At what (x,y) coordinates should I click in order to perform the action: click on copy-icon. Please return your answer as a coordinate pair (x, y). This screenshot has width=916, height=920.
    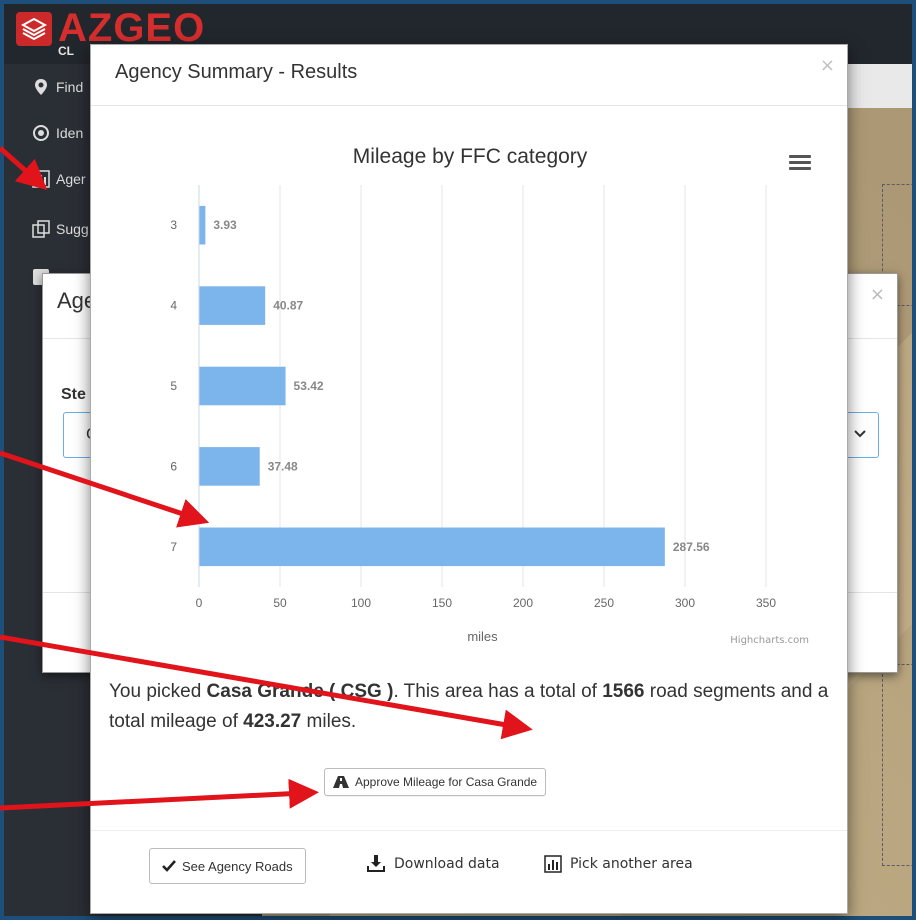
    Looking at the image, I should click on (41, 229).